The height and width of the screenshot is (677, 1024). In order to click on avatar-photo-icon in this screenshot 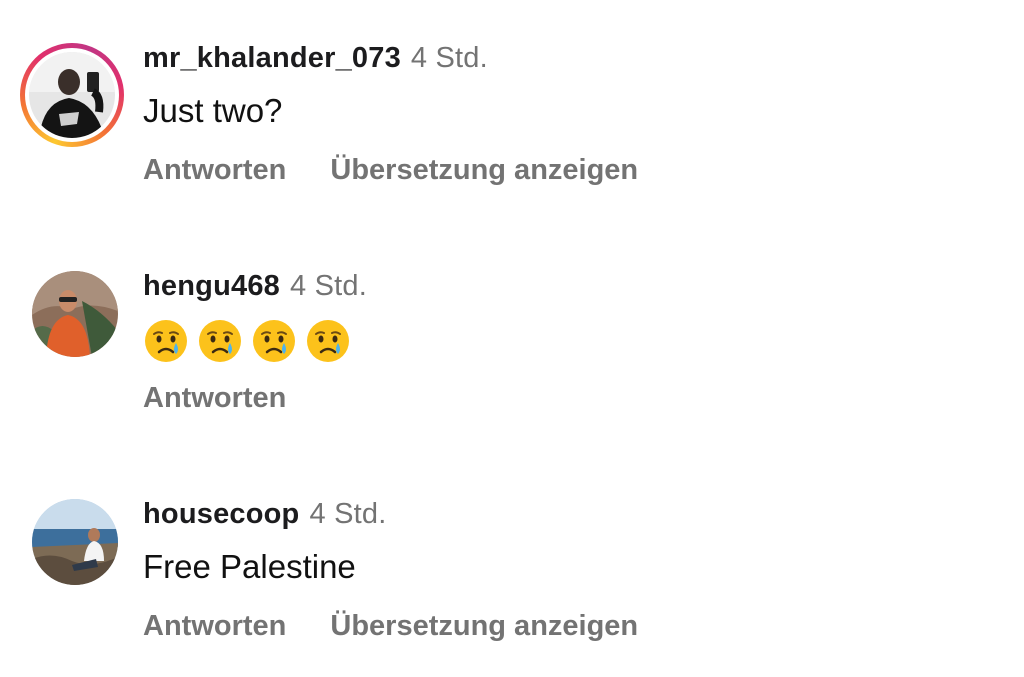, I will do `click(75, 542)`.